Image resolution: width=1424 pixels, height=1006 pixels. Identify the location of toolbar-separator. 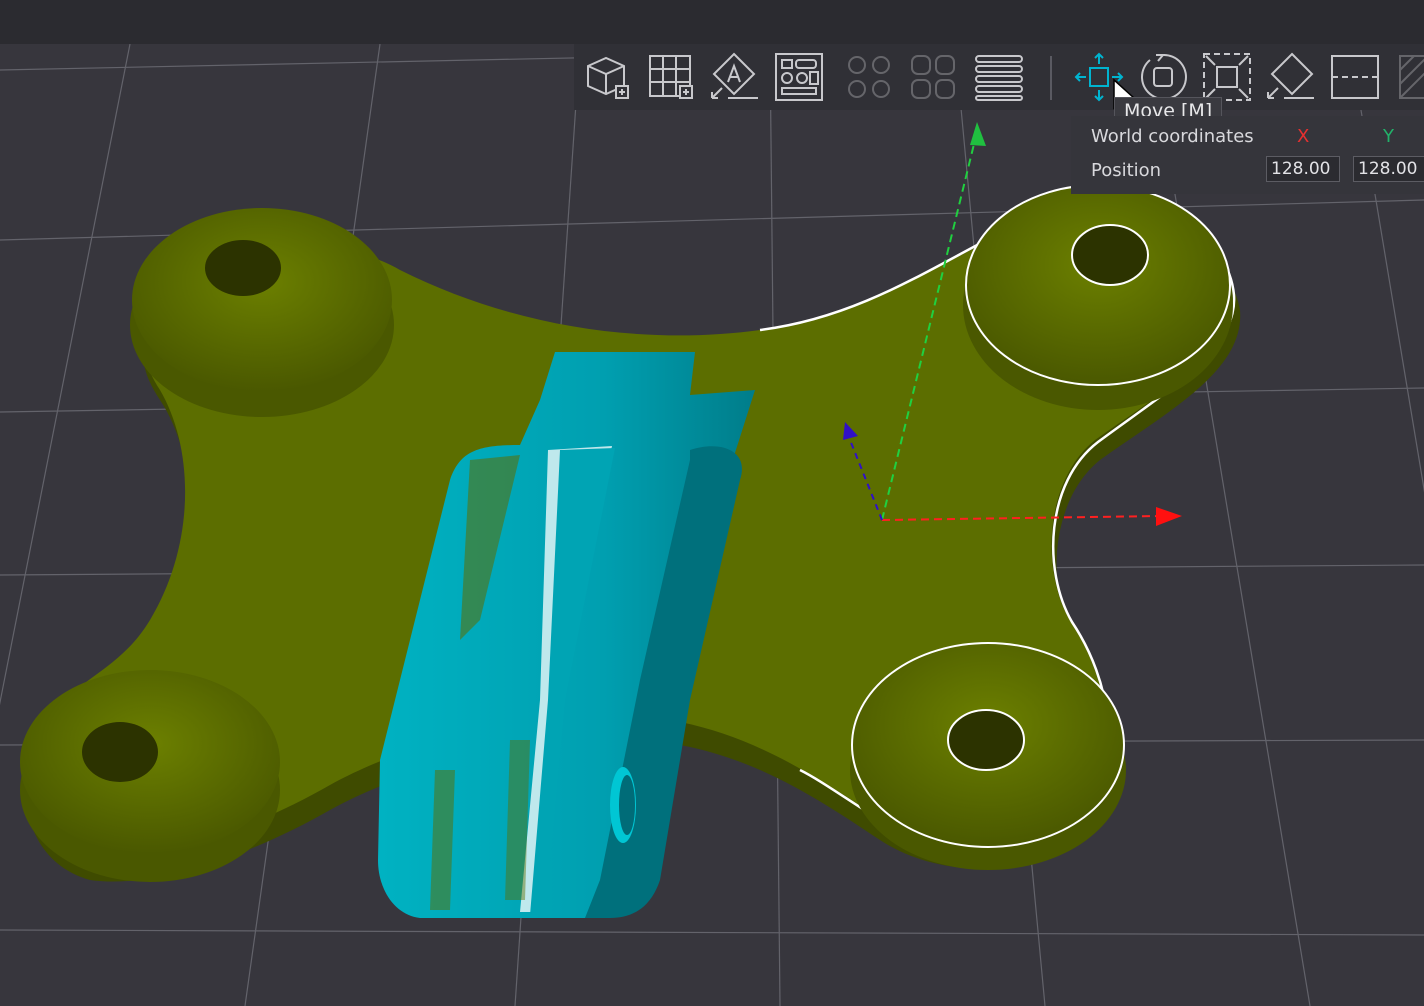
(1051, 78).